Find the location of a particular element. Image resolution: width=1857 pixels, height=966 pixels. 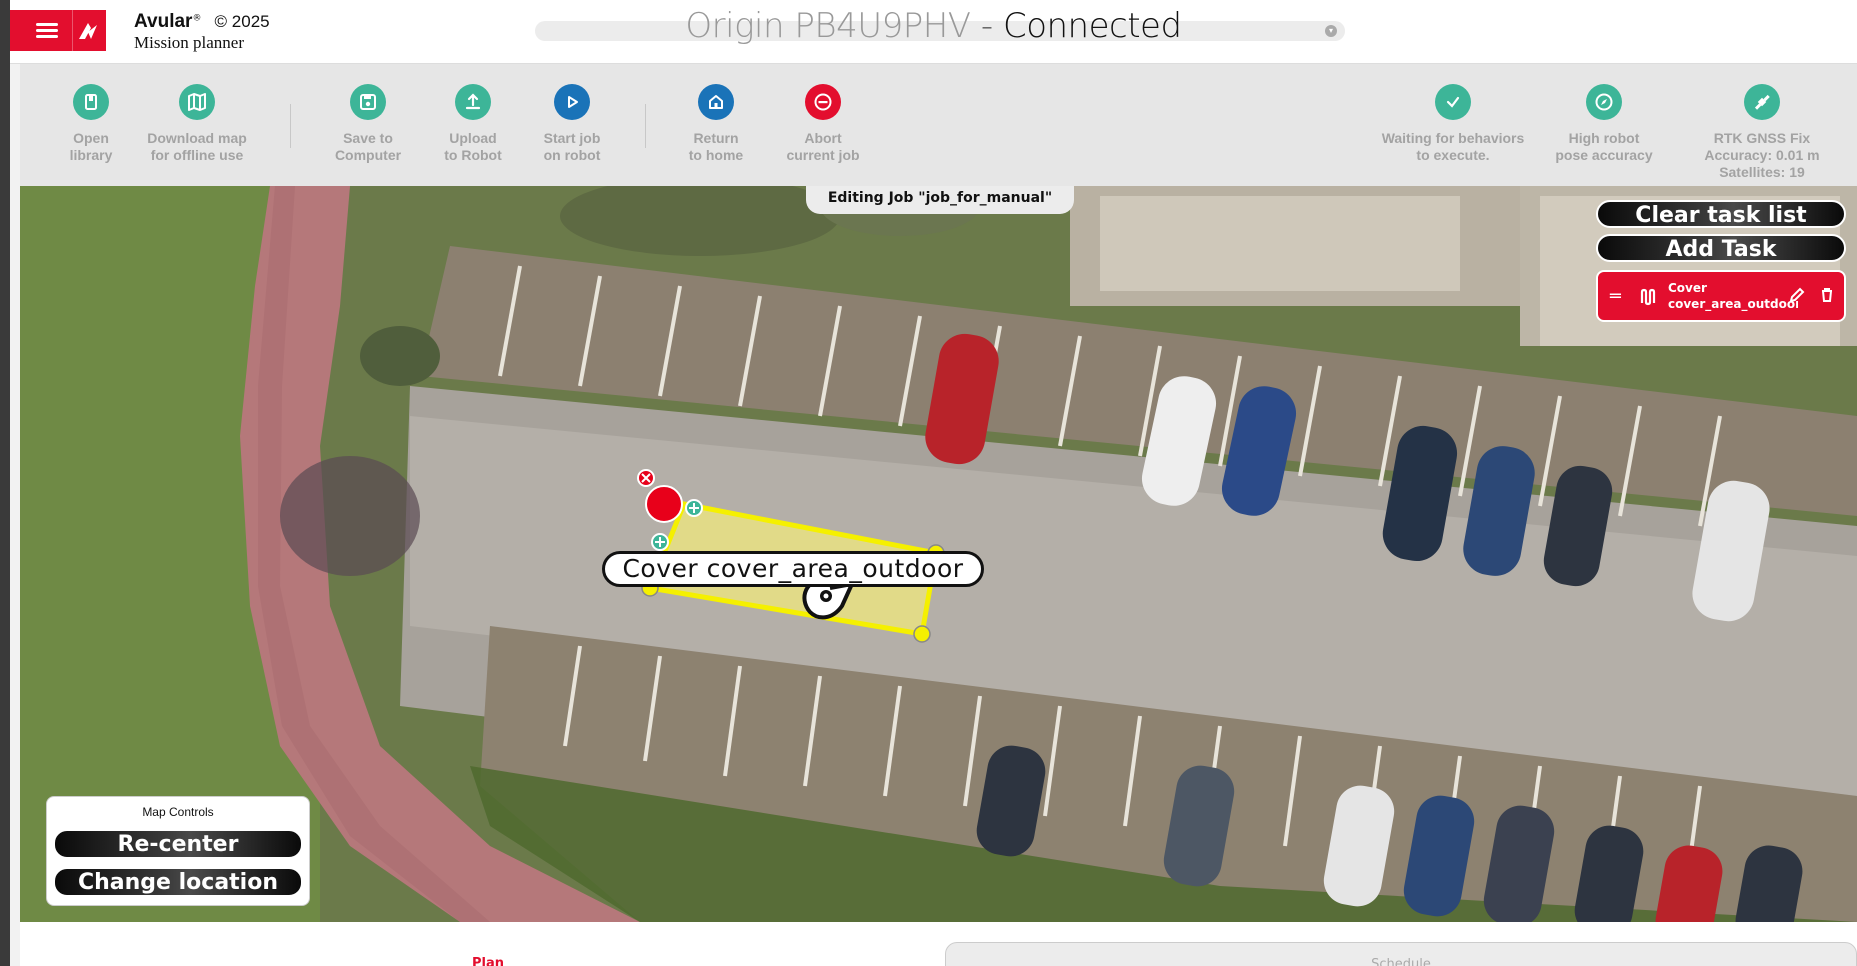

map-controls-panel: Map Controls Re-center Change location is located at coordinates (178, 851).